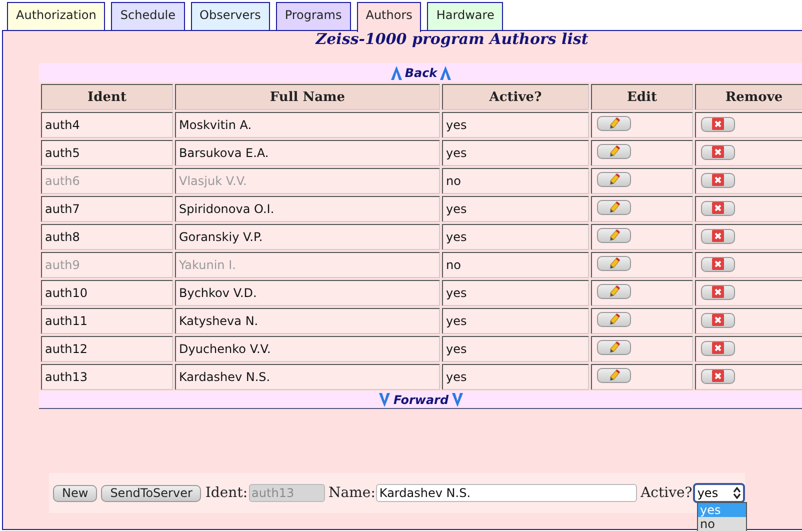 The image size is (802, 531). Describe the element at coordinates (666, 493) in the screenshot. I see `active-label: Active?` at that location.